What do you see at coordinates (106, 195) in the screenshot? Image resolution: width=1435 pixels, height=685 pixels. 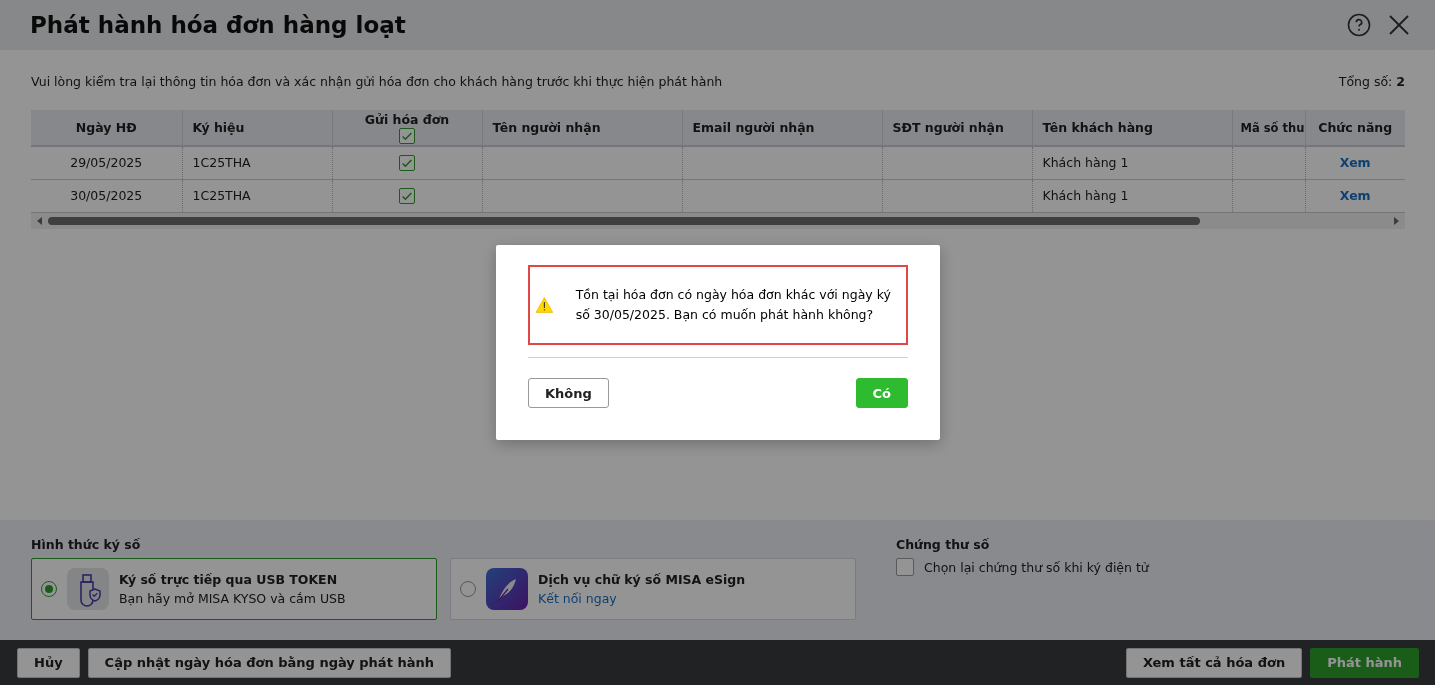 I see `table-cell: 30/05/2025` at bounding box center [106, 195].